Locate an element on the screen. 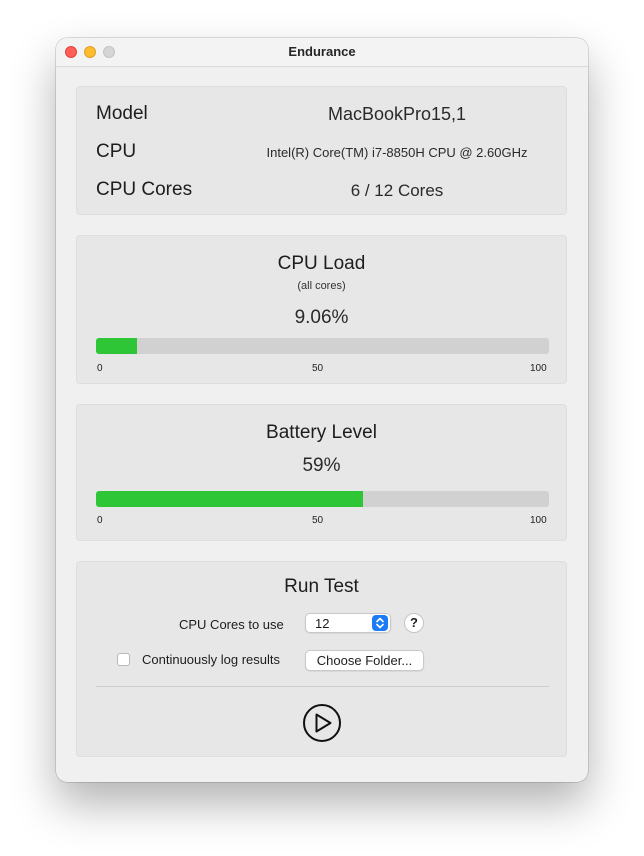 The width and height of the screenshot is (644, 856). cpu-load-panel: CPU Load (all cores) 9.06% 0 50 100 is located at coordinates (321, 309).